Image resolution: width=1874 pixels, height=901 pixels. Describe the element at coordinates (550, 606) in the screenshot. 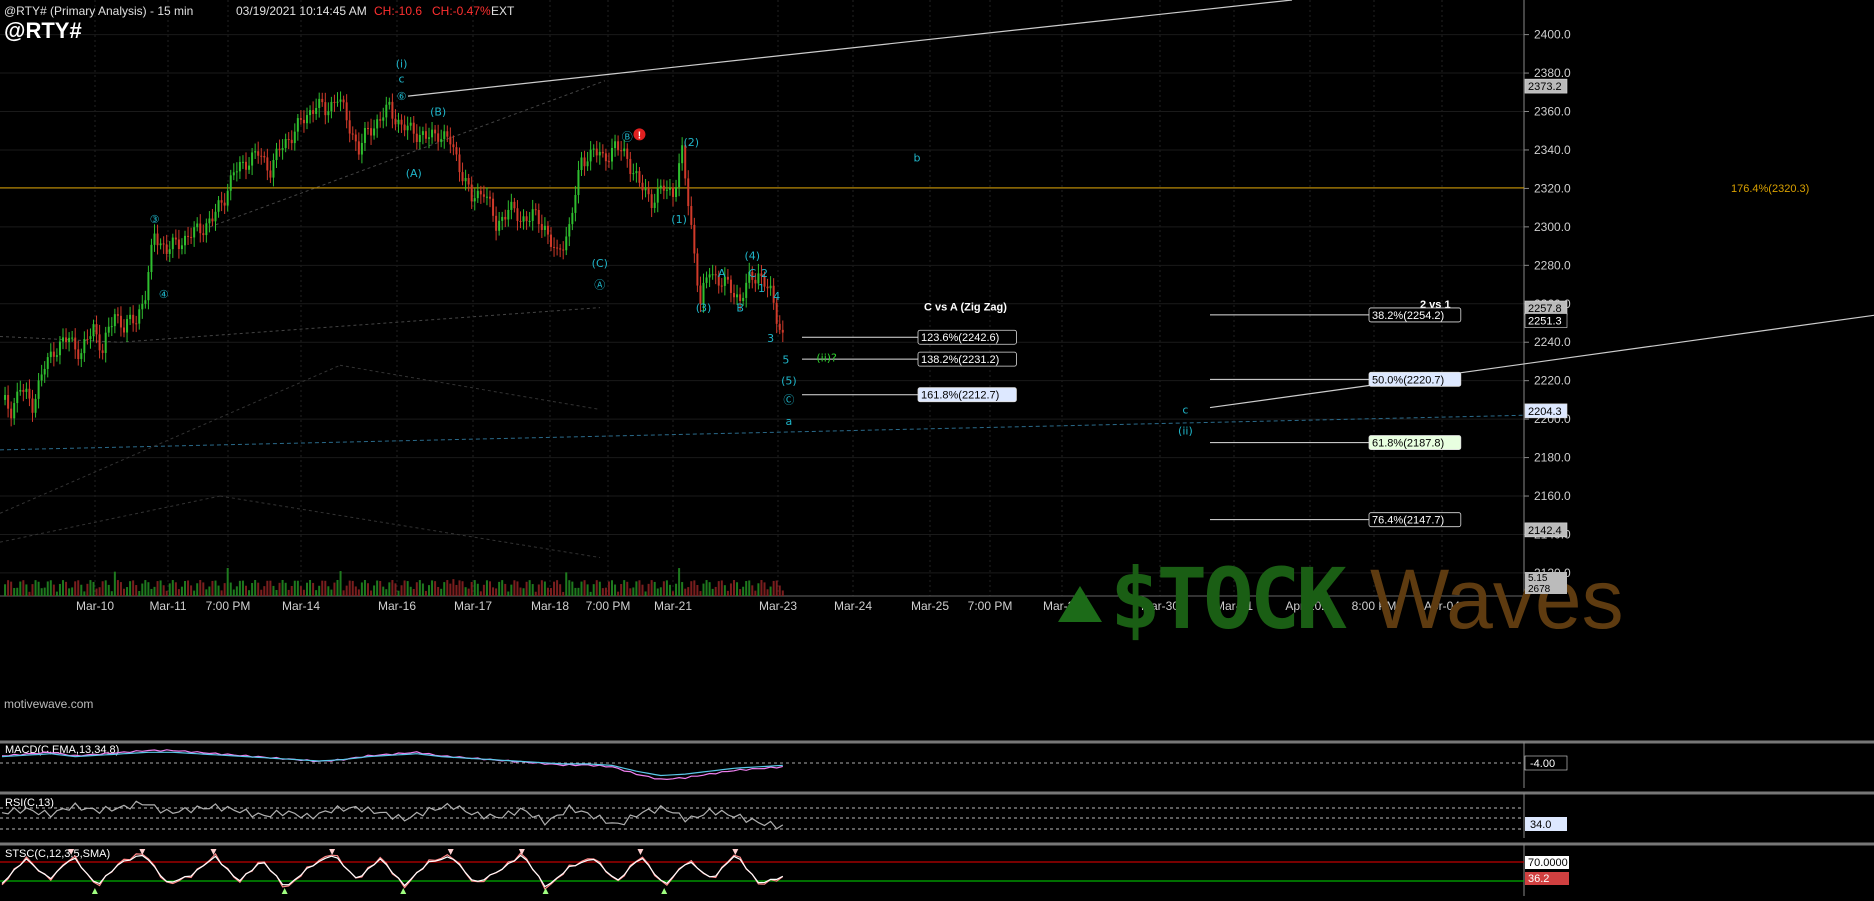

I see `tick-mar18: Mar-18` at that location.